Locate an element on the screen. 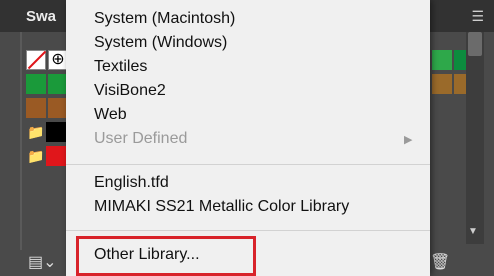 Image resolution: width=494 pixels, height=276 pixels. scroll-down-arrow-icon: ▼ is located at coordinates (473, 231).